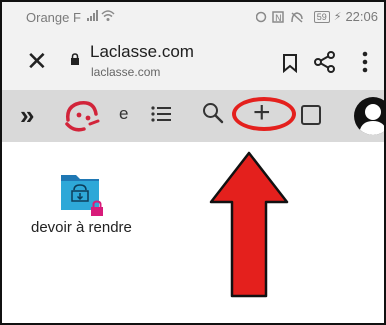 This screenshot has width=386, height=325. What do you see at coordinates (193, 17) in the screenshot?
I see `status-bar: Orange F N 59 ⚡ 22:06` at bounding box center [193, 17].